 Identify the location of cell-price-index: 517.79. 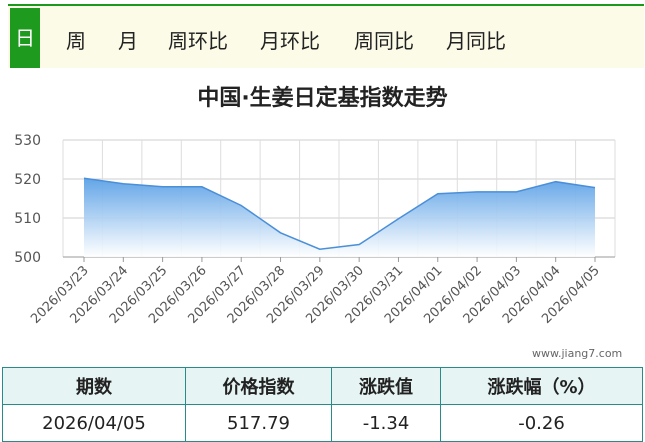
(258, 423).